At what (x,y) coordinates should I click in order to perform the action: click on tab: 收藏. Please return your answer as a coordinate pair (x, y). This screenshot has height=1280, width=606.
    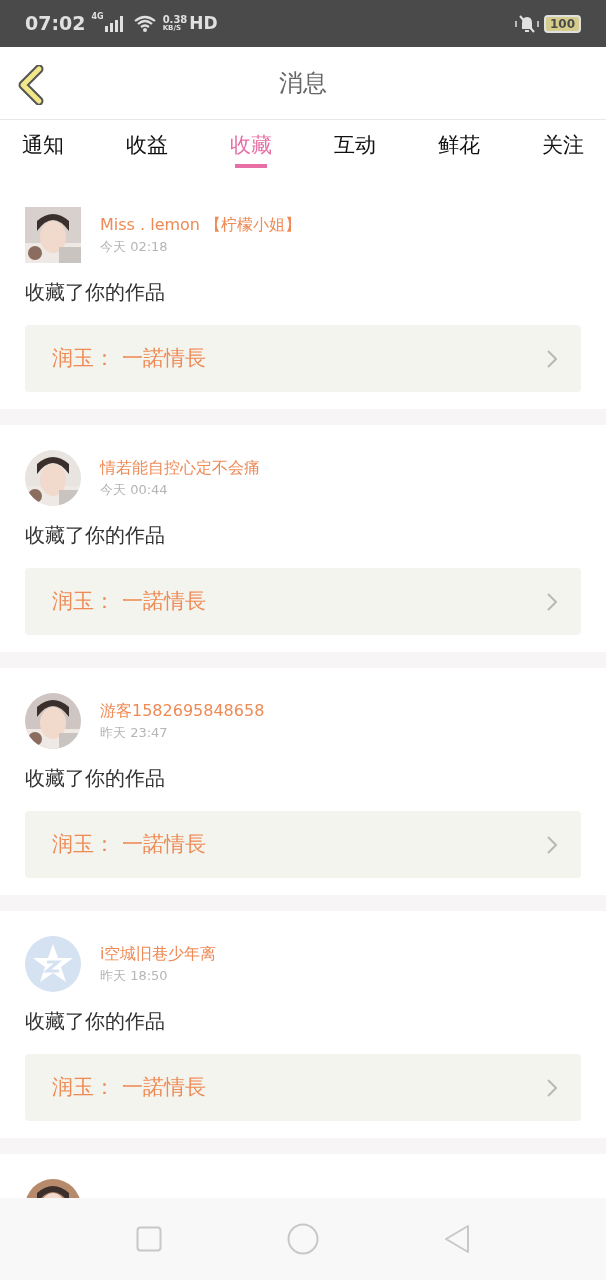
    Looking at the image, I should click on (251, 151).